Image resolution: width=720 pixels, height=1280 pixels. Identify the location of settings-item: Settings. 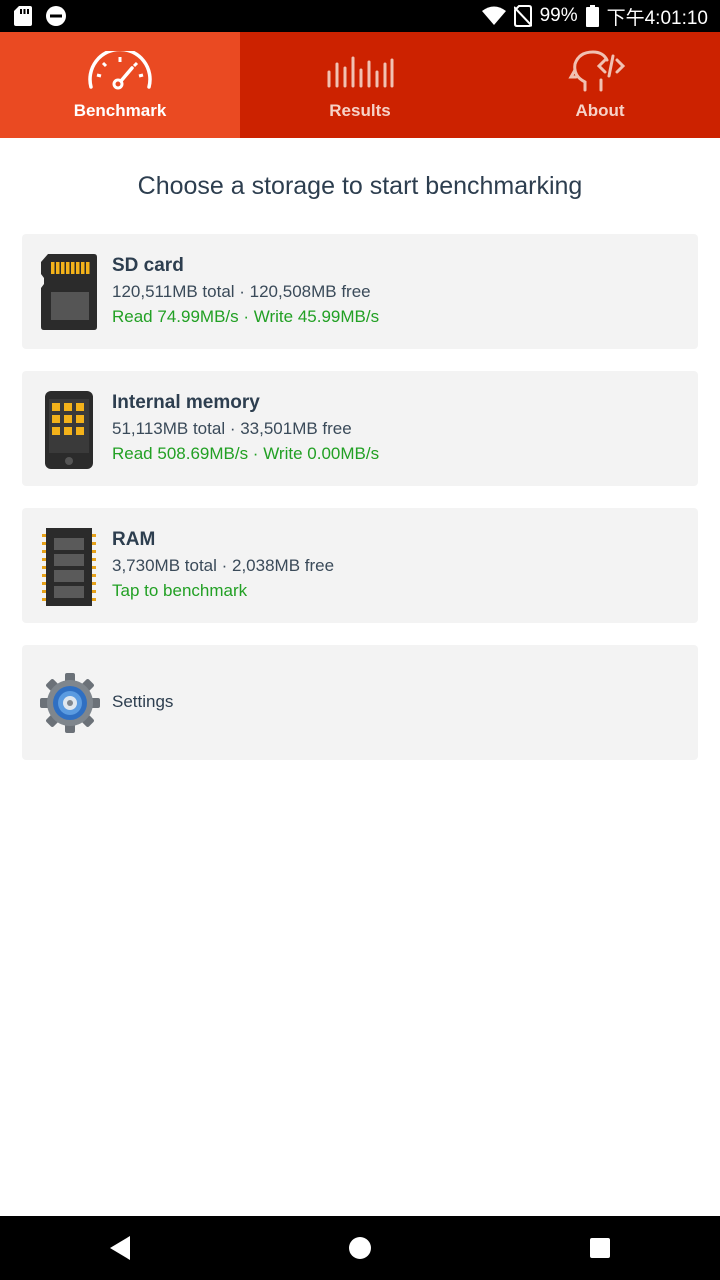
(360, 702).